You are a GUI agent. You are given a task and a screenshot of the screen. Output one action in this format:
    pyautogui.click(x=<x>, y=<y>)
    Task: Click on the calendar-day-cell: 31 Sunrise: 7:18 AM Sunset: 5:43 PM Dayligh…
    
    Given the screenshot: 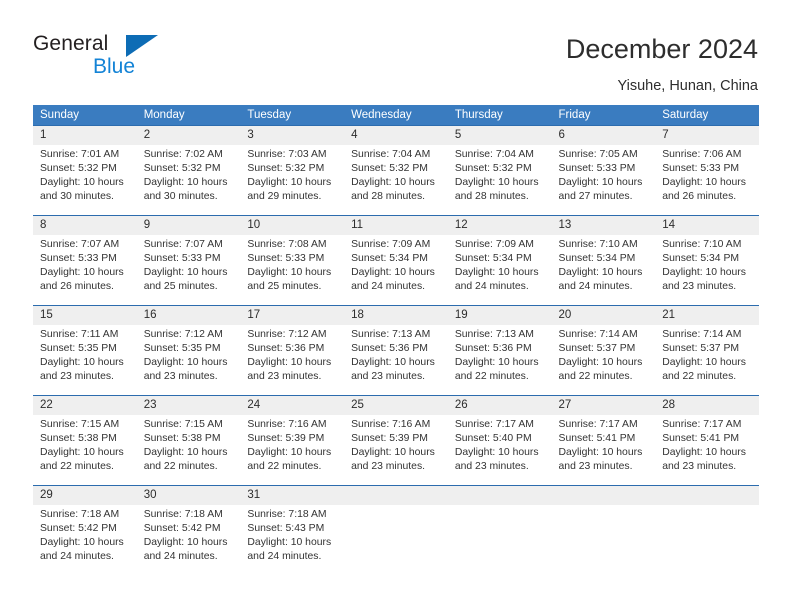 What is the action you would take?
    pyautogui.click(x=292, y=528)
    